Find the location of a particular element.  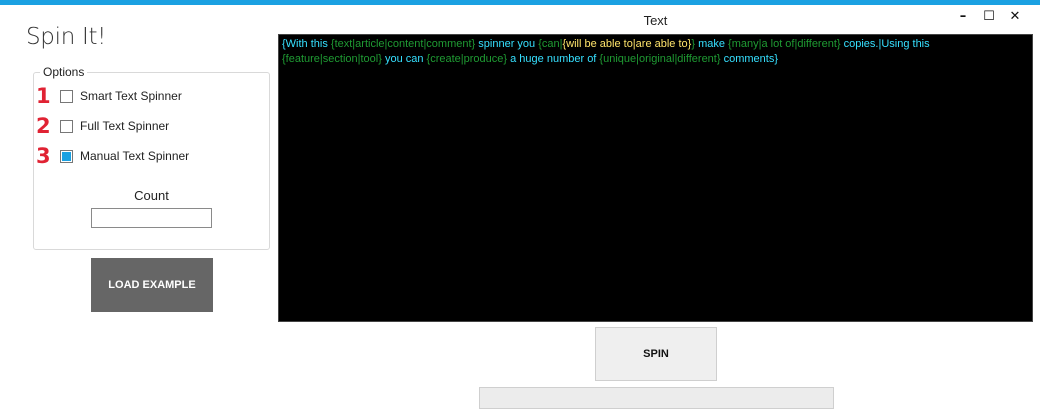

spin-text-segment: {With this is located at coordinates (306, 44).